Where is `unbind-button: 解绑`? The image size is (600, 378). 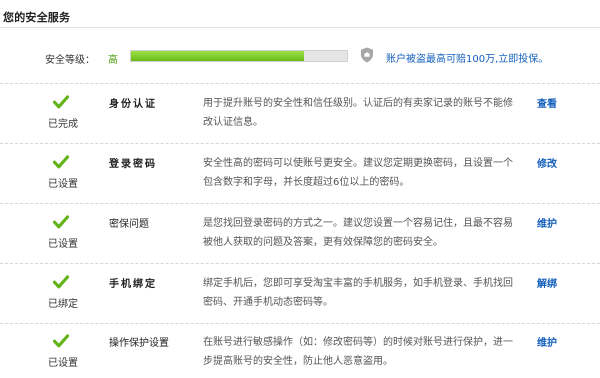 unbind-button: 解绑 is located at coordinates (547, 282).